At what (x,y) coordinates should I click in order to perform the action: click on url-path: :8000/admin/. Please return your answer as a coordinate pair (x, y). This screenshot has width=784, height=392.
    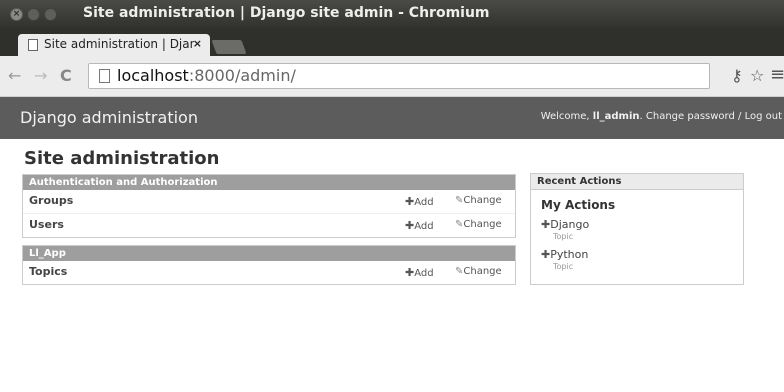
    Looking at the image, I should click on (242, 75).